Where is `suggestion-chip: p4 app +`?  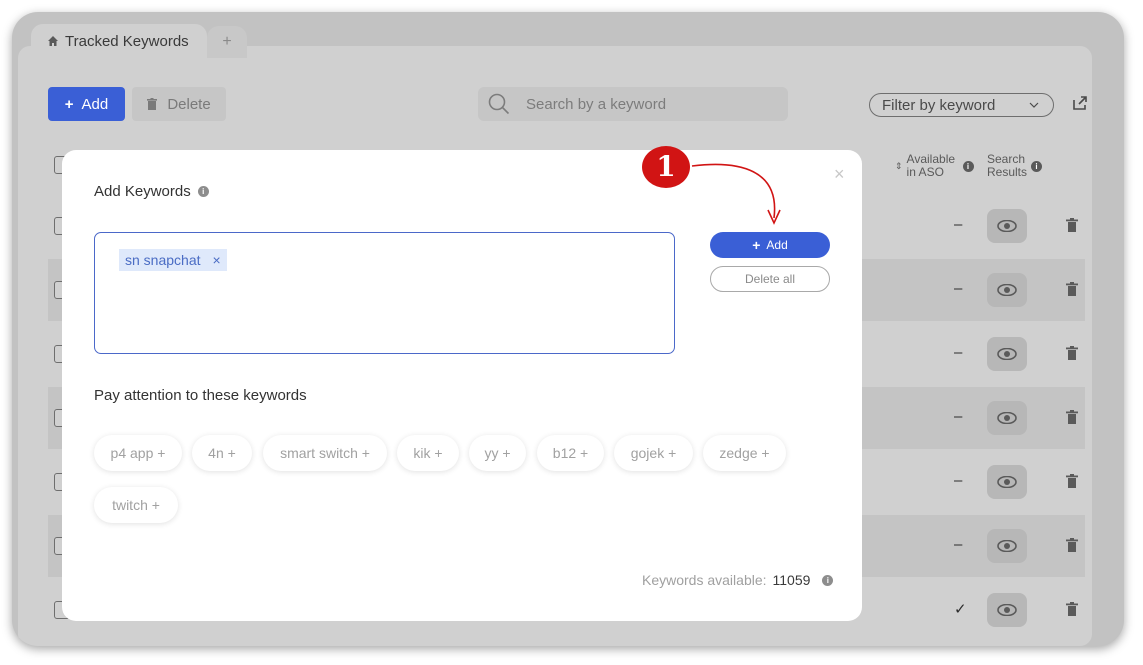
suggestion-chip: p4 app + is located at coordinates (138, 453).